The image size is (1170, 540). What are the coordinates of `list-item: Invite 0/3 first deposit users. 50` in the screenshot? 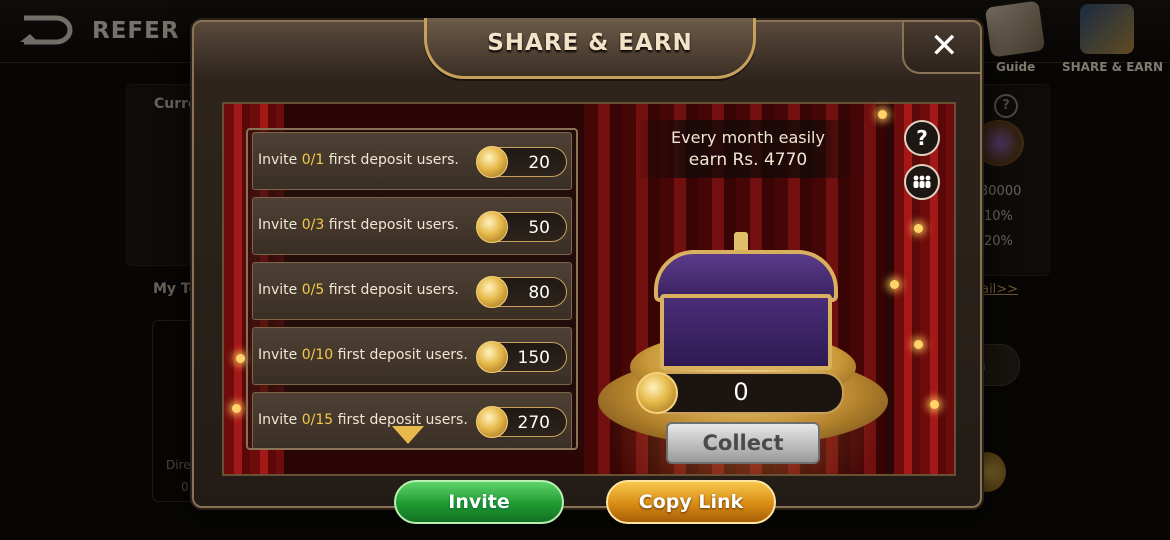 It's located at (412, 226).